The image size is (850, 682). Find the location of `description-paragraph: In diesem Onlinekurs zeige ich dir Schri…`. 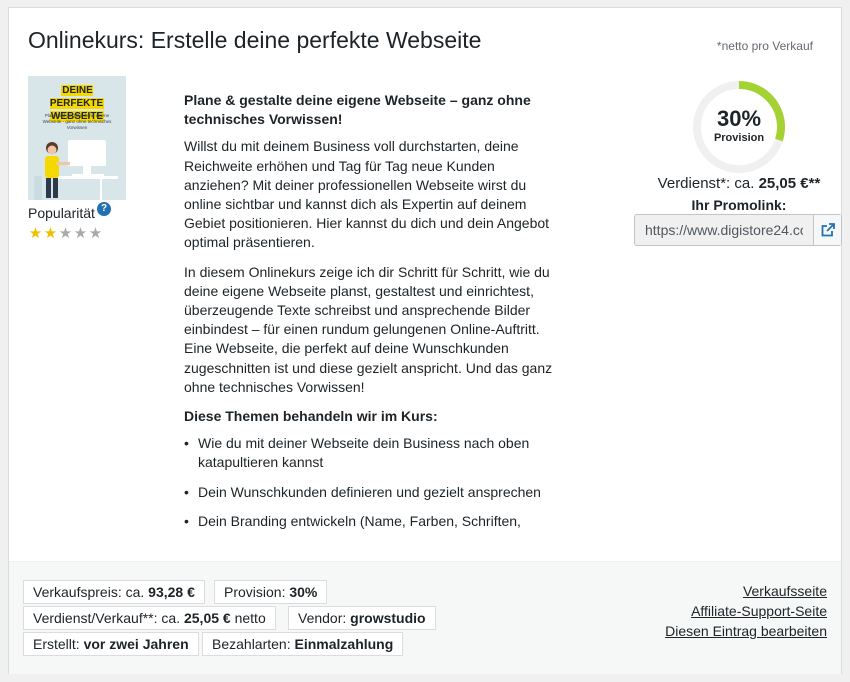

description-paragraph: In diesem Onlinekurs zeige ich dir Schri… is located at coordinates (368, 329).